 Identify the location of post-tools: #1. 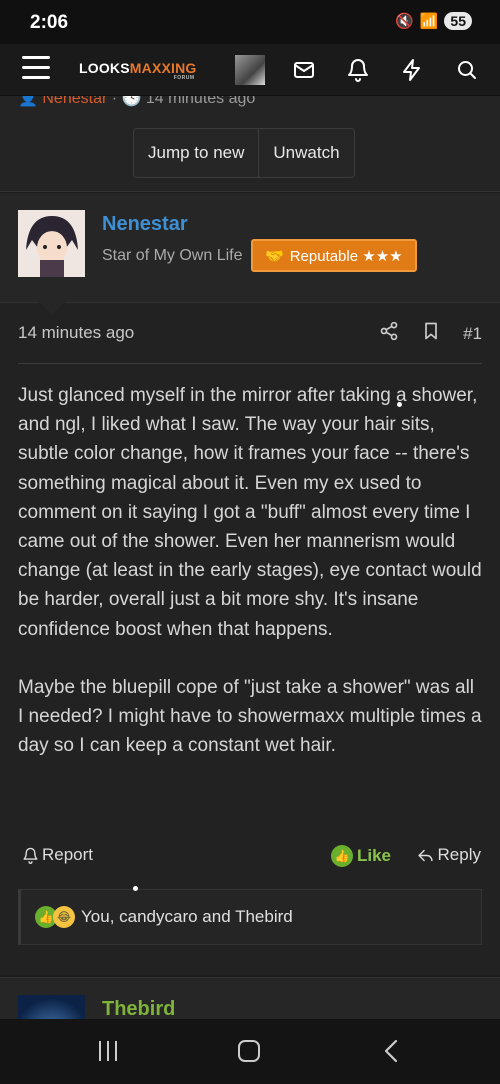
(430, 333).